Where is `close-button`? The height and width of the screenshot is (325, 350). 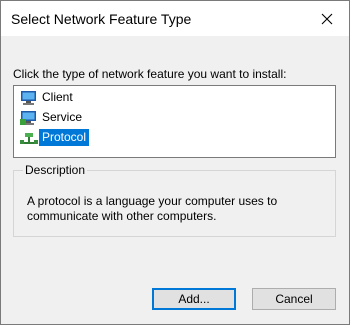
close-button is located at coordinates (327, 18).